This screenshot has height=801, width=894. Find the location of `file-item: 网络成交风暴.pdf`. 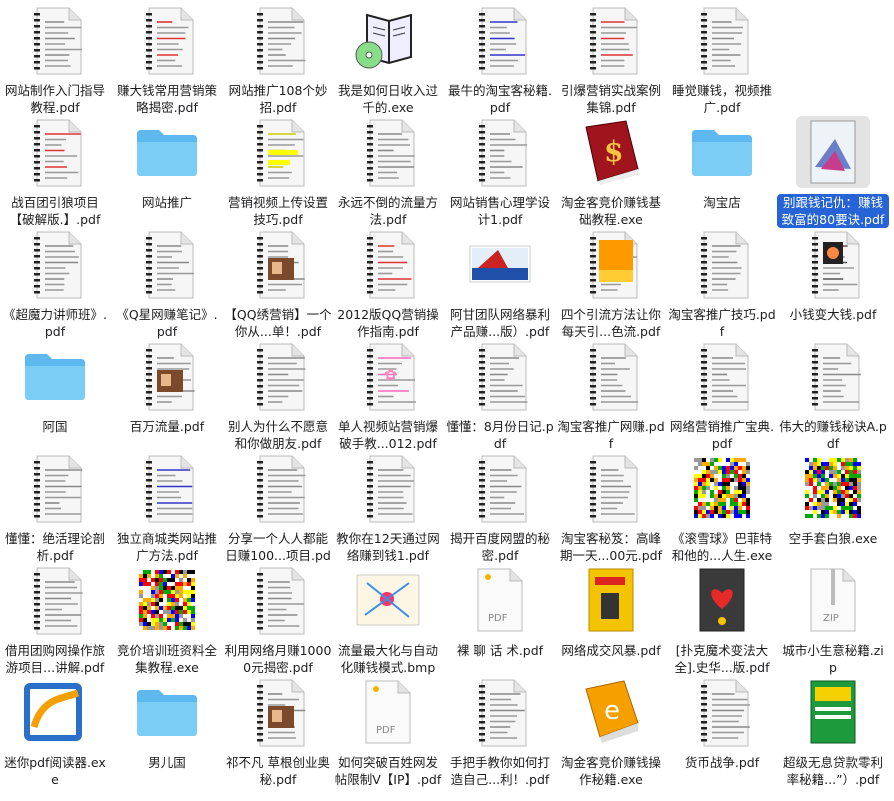

file-item: 网络成交风暴.pdf is located at coordinates (611, 611).